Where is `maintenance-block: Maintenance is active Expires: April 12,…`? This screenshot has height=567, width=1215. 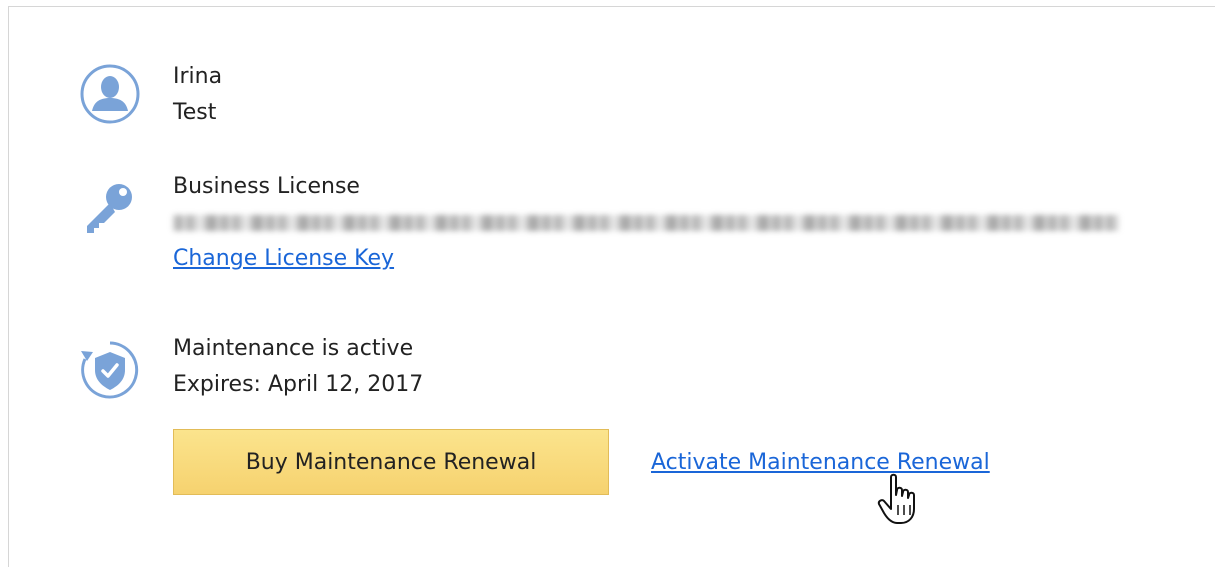 maintenance-block: Maintenance is active Expires: April 12,… is located at coordinates (298, 367).